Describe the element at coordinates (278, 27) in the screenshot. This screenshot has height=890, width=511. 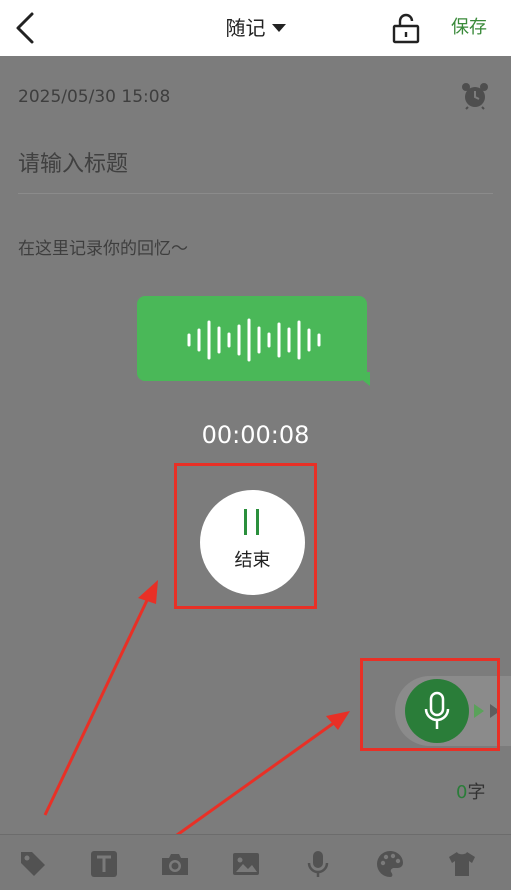
I see `caret-down-icon` at that location.